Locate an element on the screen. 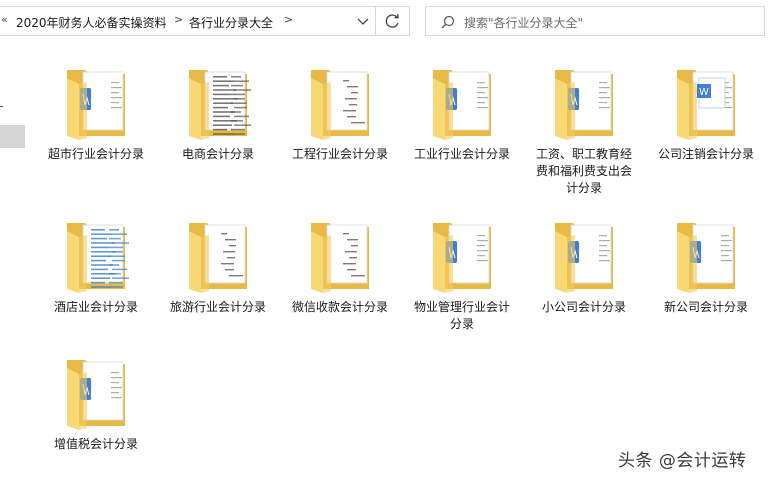  folder-item: 工程行业会计分录 is located at coordinates (340, 111).